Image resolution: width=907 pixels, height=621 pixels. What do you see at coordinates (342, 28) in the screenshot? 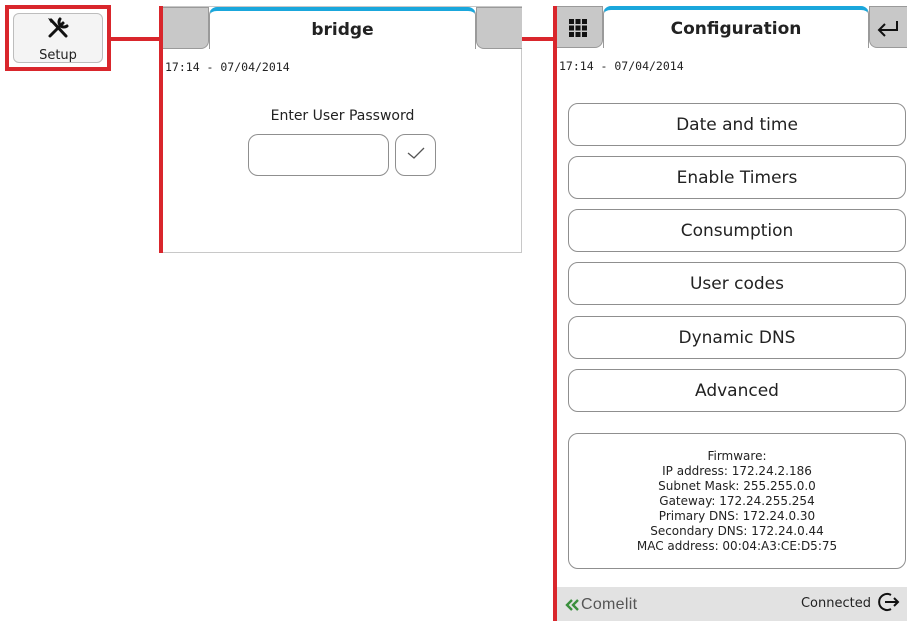
I see `panel-title: bridge` at bounding box center [342, 28].